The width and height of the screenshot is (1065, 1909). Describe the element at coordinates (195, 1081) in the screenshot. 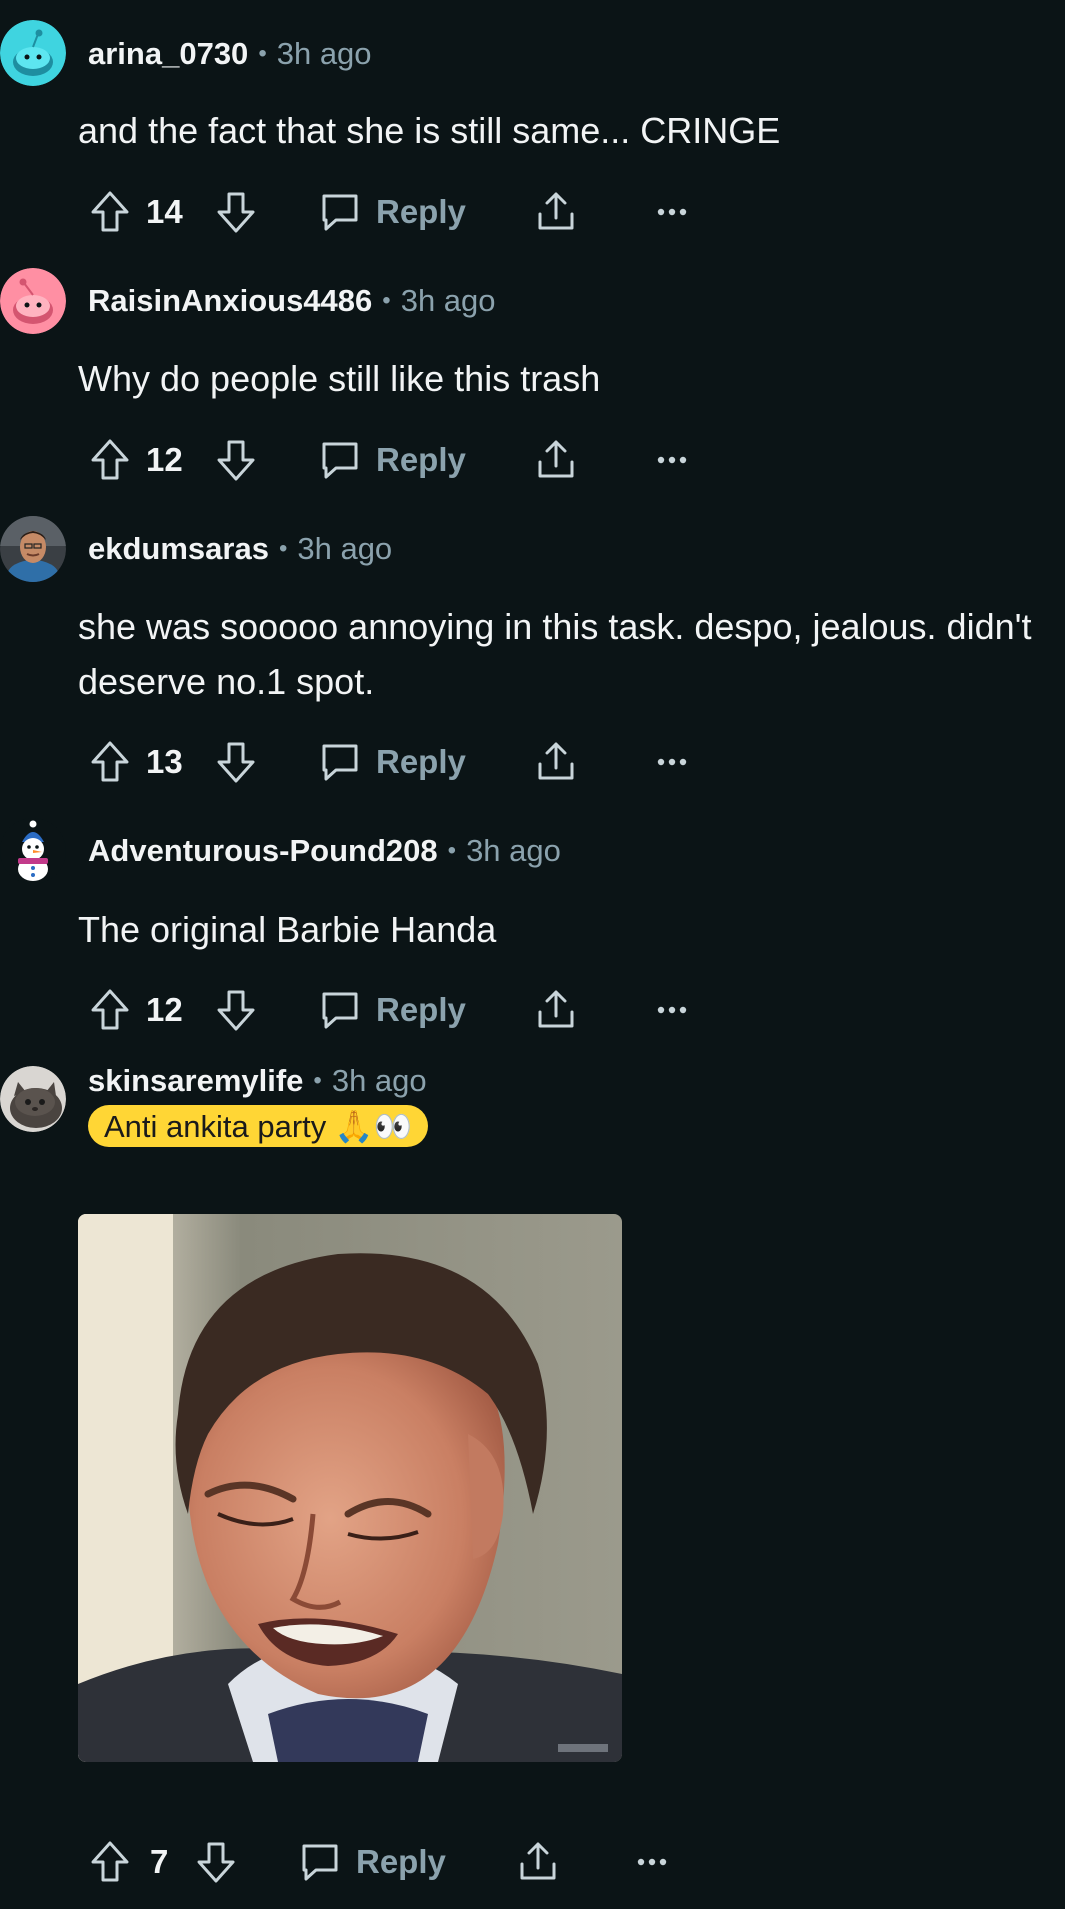

I see `username: skinsaremylife` at that location.